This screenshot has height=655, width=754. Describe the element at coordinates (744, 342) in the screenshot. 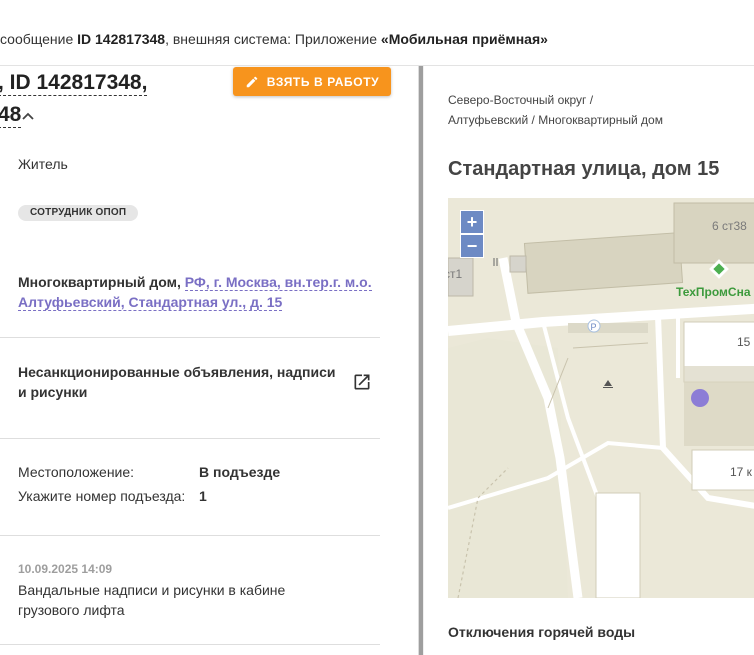

I see `map-label-building-15: 15` at that location.